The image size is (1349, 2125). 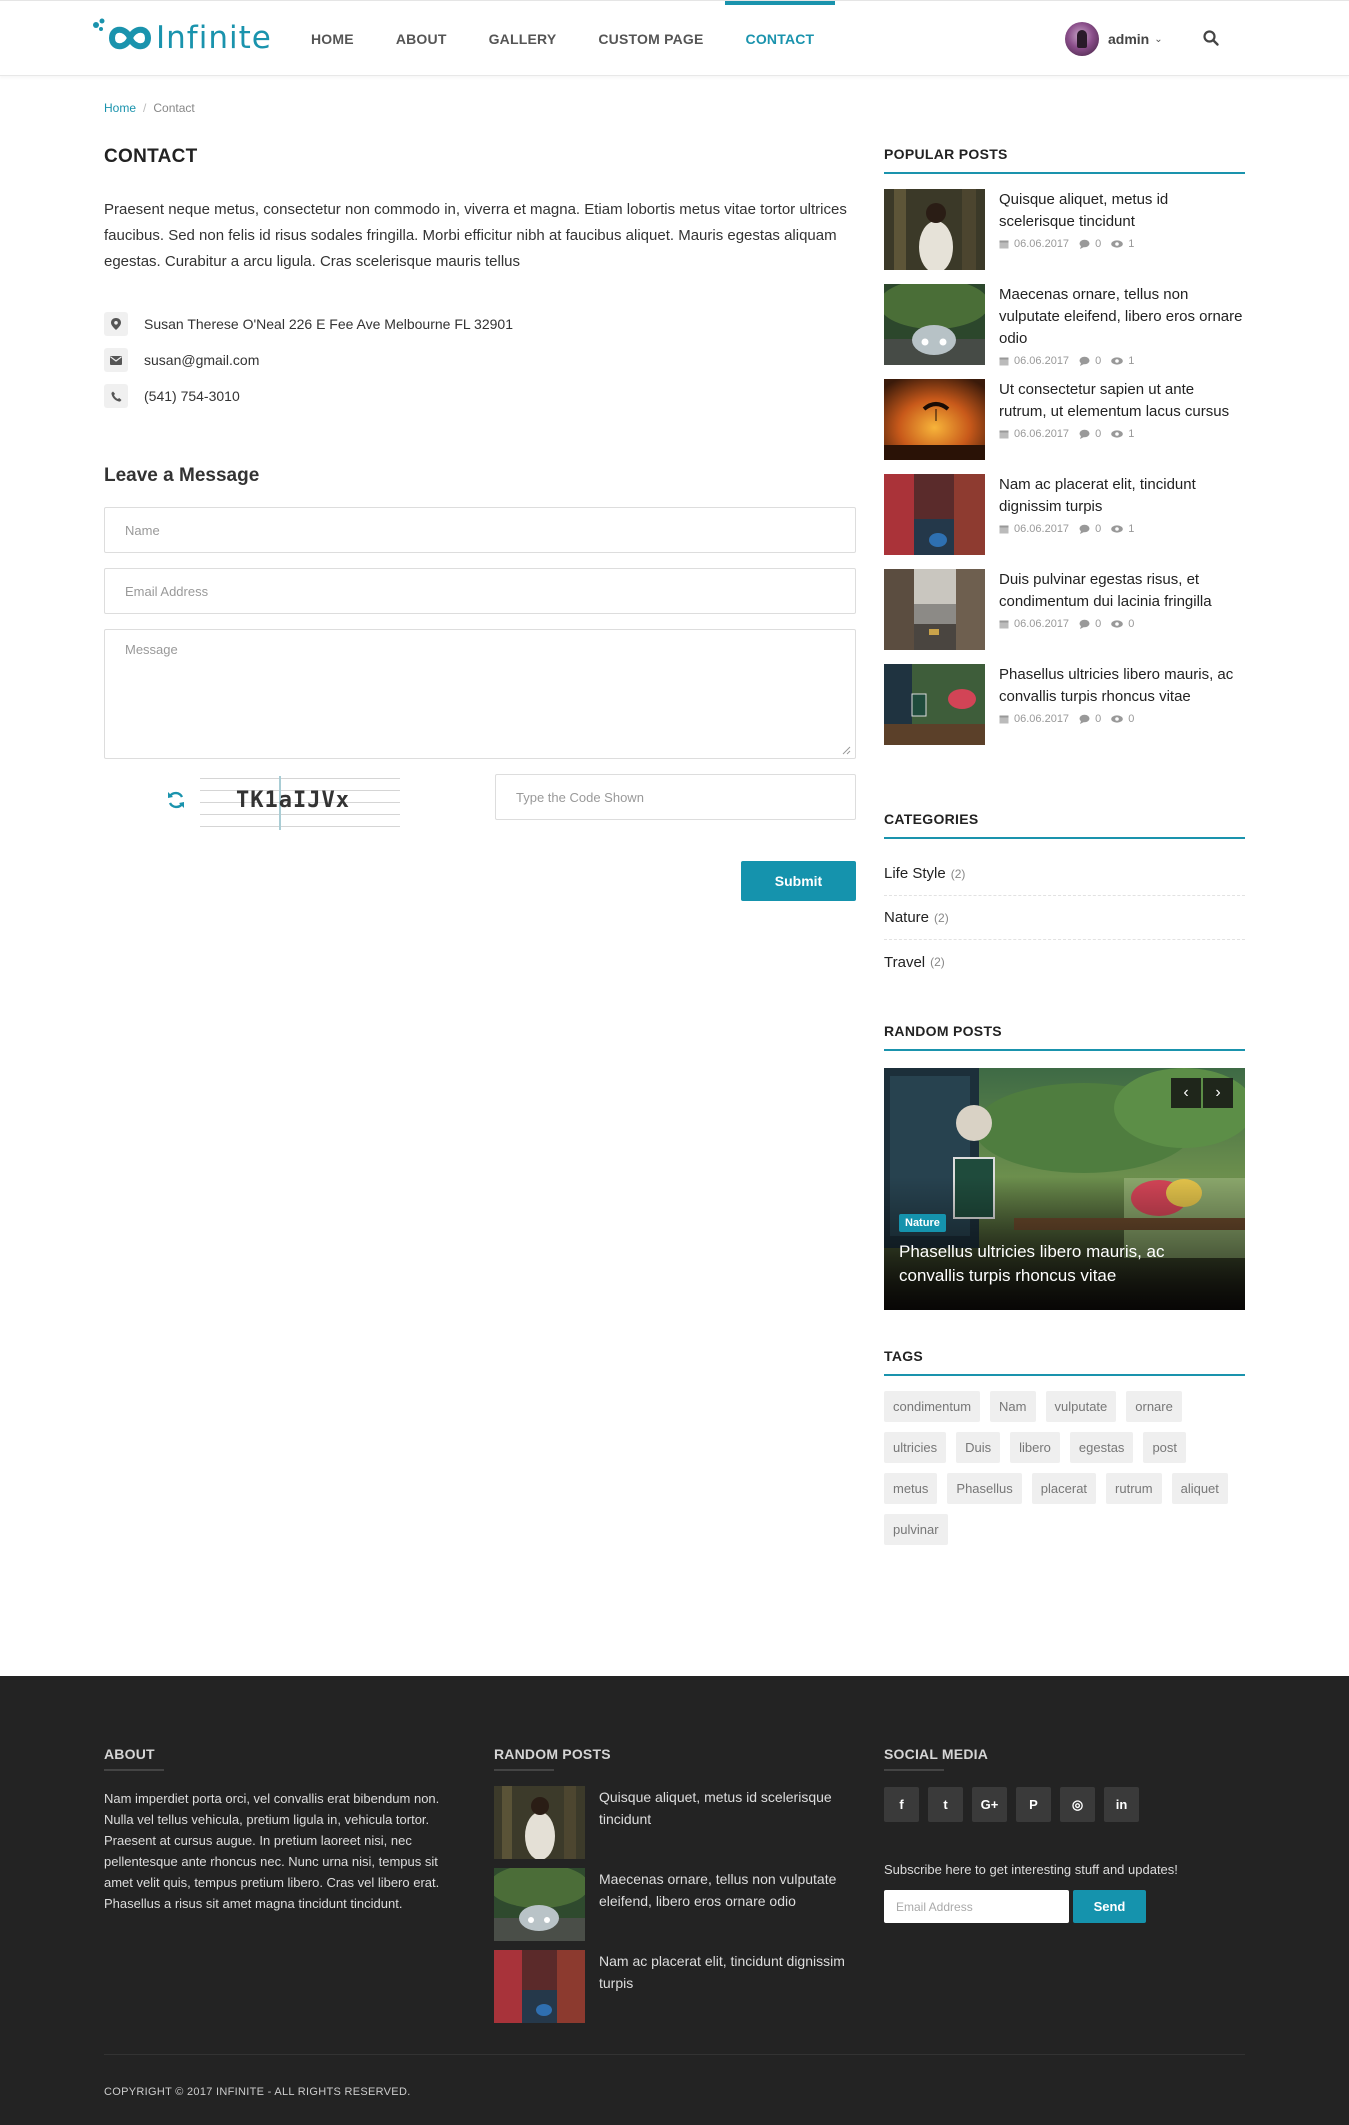 What do you see at coordinates (308, 396) in the screenshot?
I see `contact-phone-row: (541) 754-3010` at bounding box center [308, 396].